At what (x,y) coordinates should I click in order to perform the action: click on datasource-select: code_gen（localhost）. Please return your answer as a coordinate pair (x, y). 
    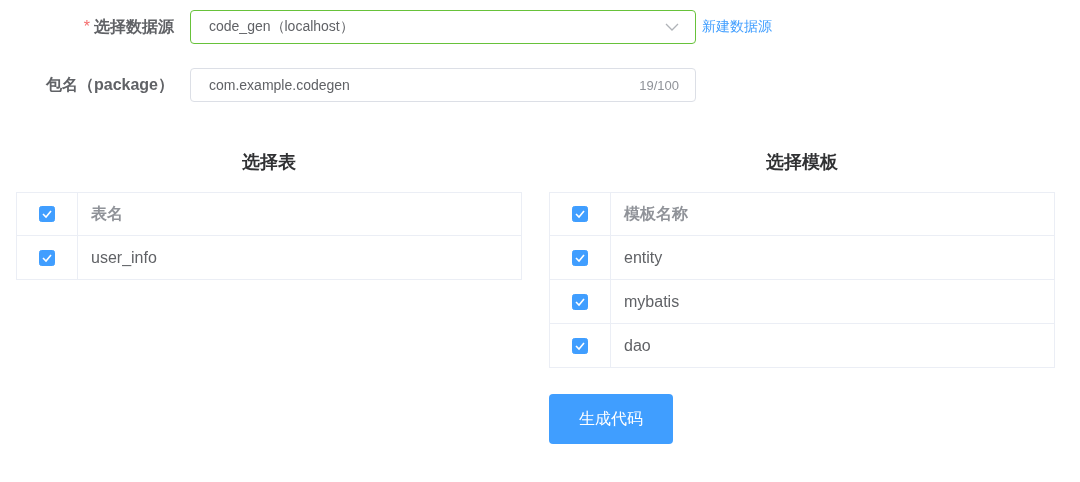
    Looking at the image, I should click on (443, 27).